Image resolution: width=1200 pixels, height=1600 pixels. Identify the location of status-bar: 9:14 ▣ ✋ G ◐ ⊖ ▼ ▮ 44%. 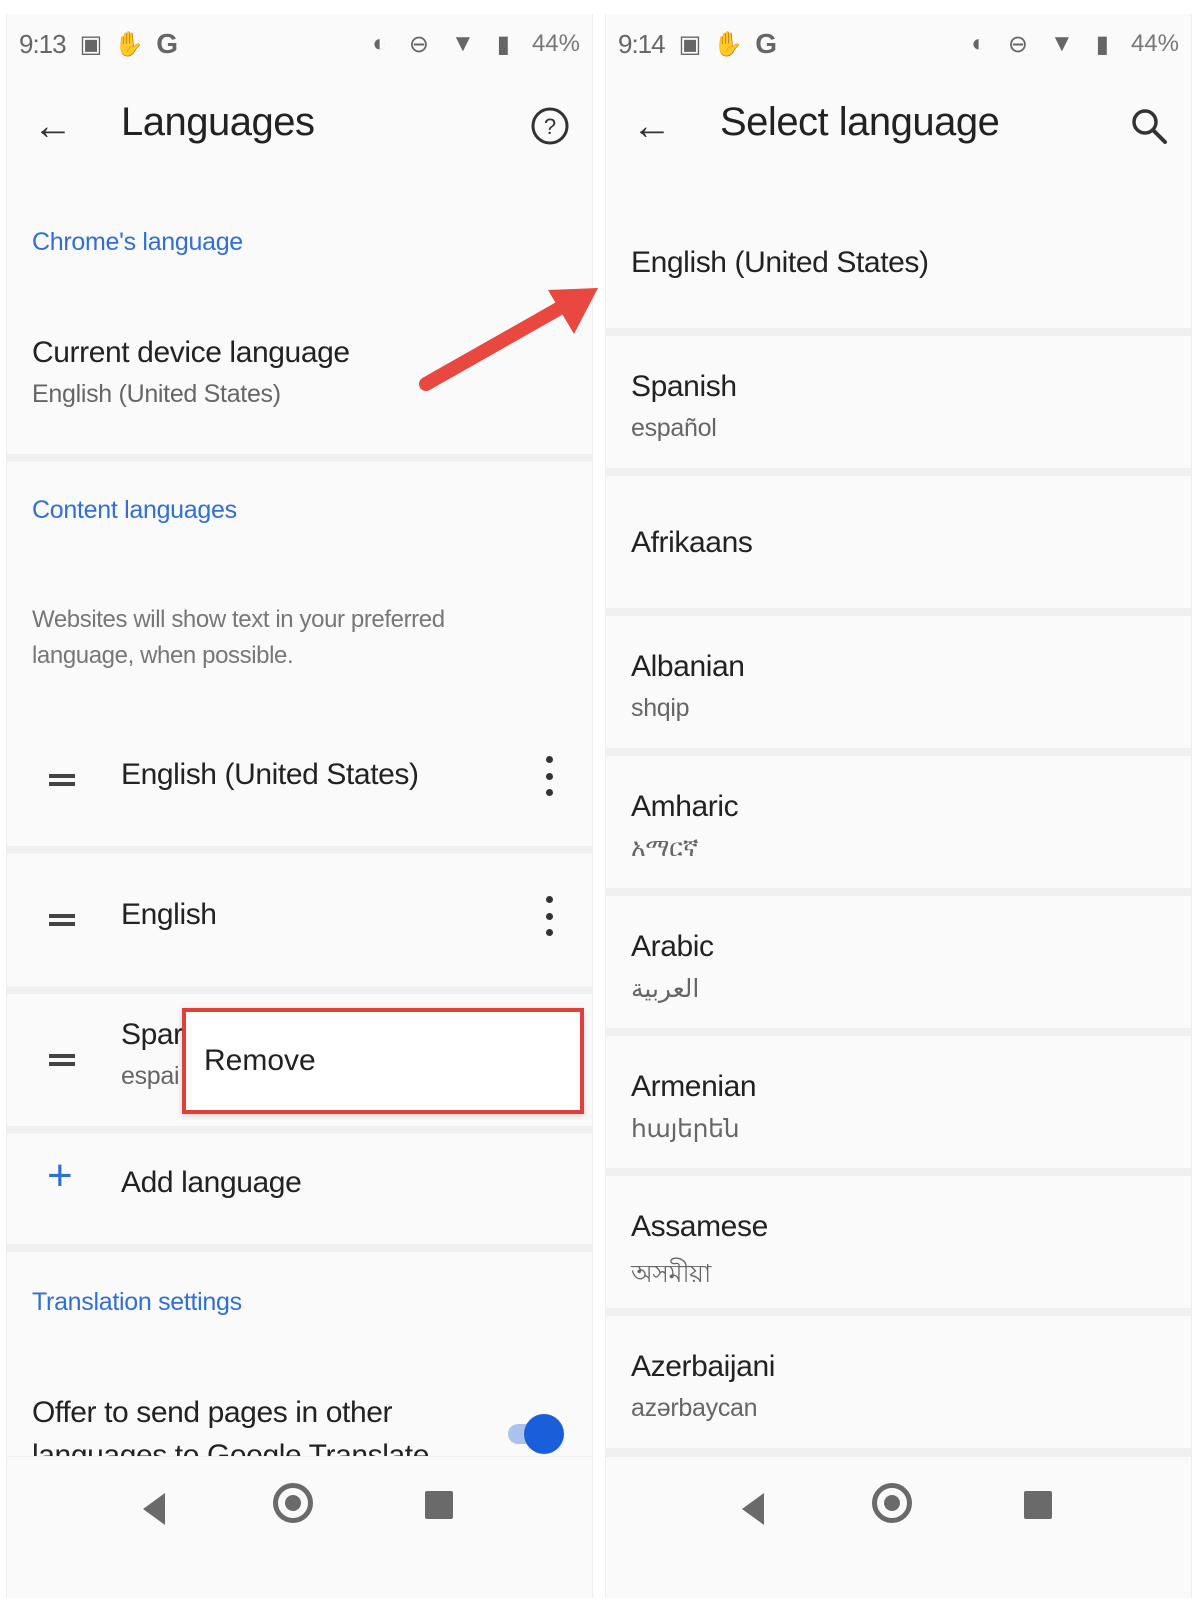
(898, 44).